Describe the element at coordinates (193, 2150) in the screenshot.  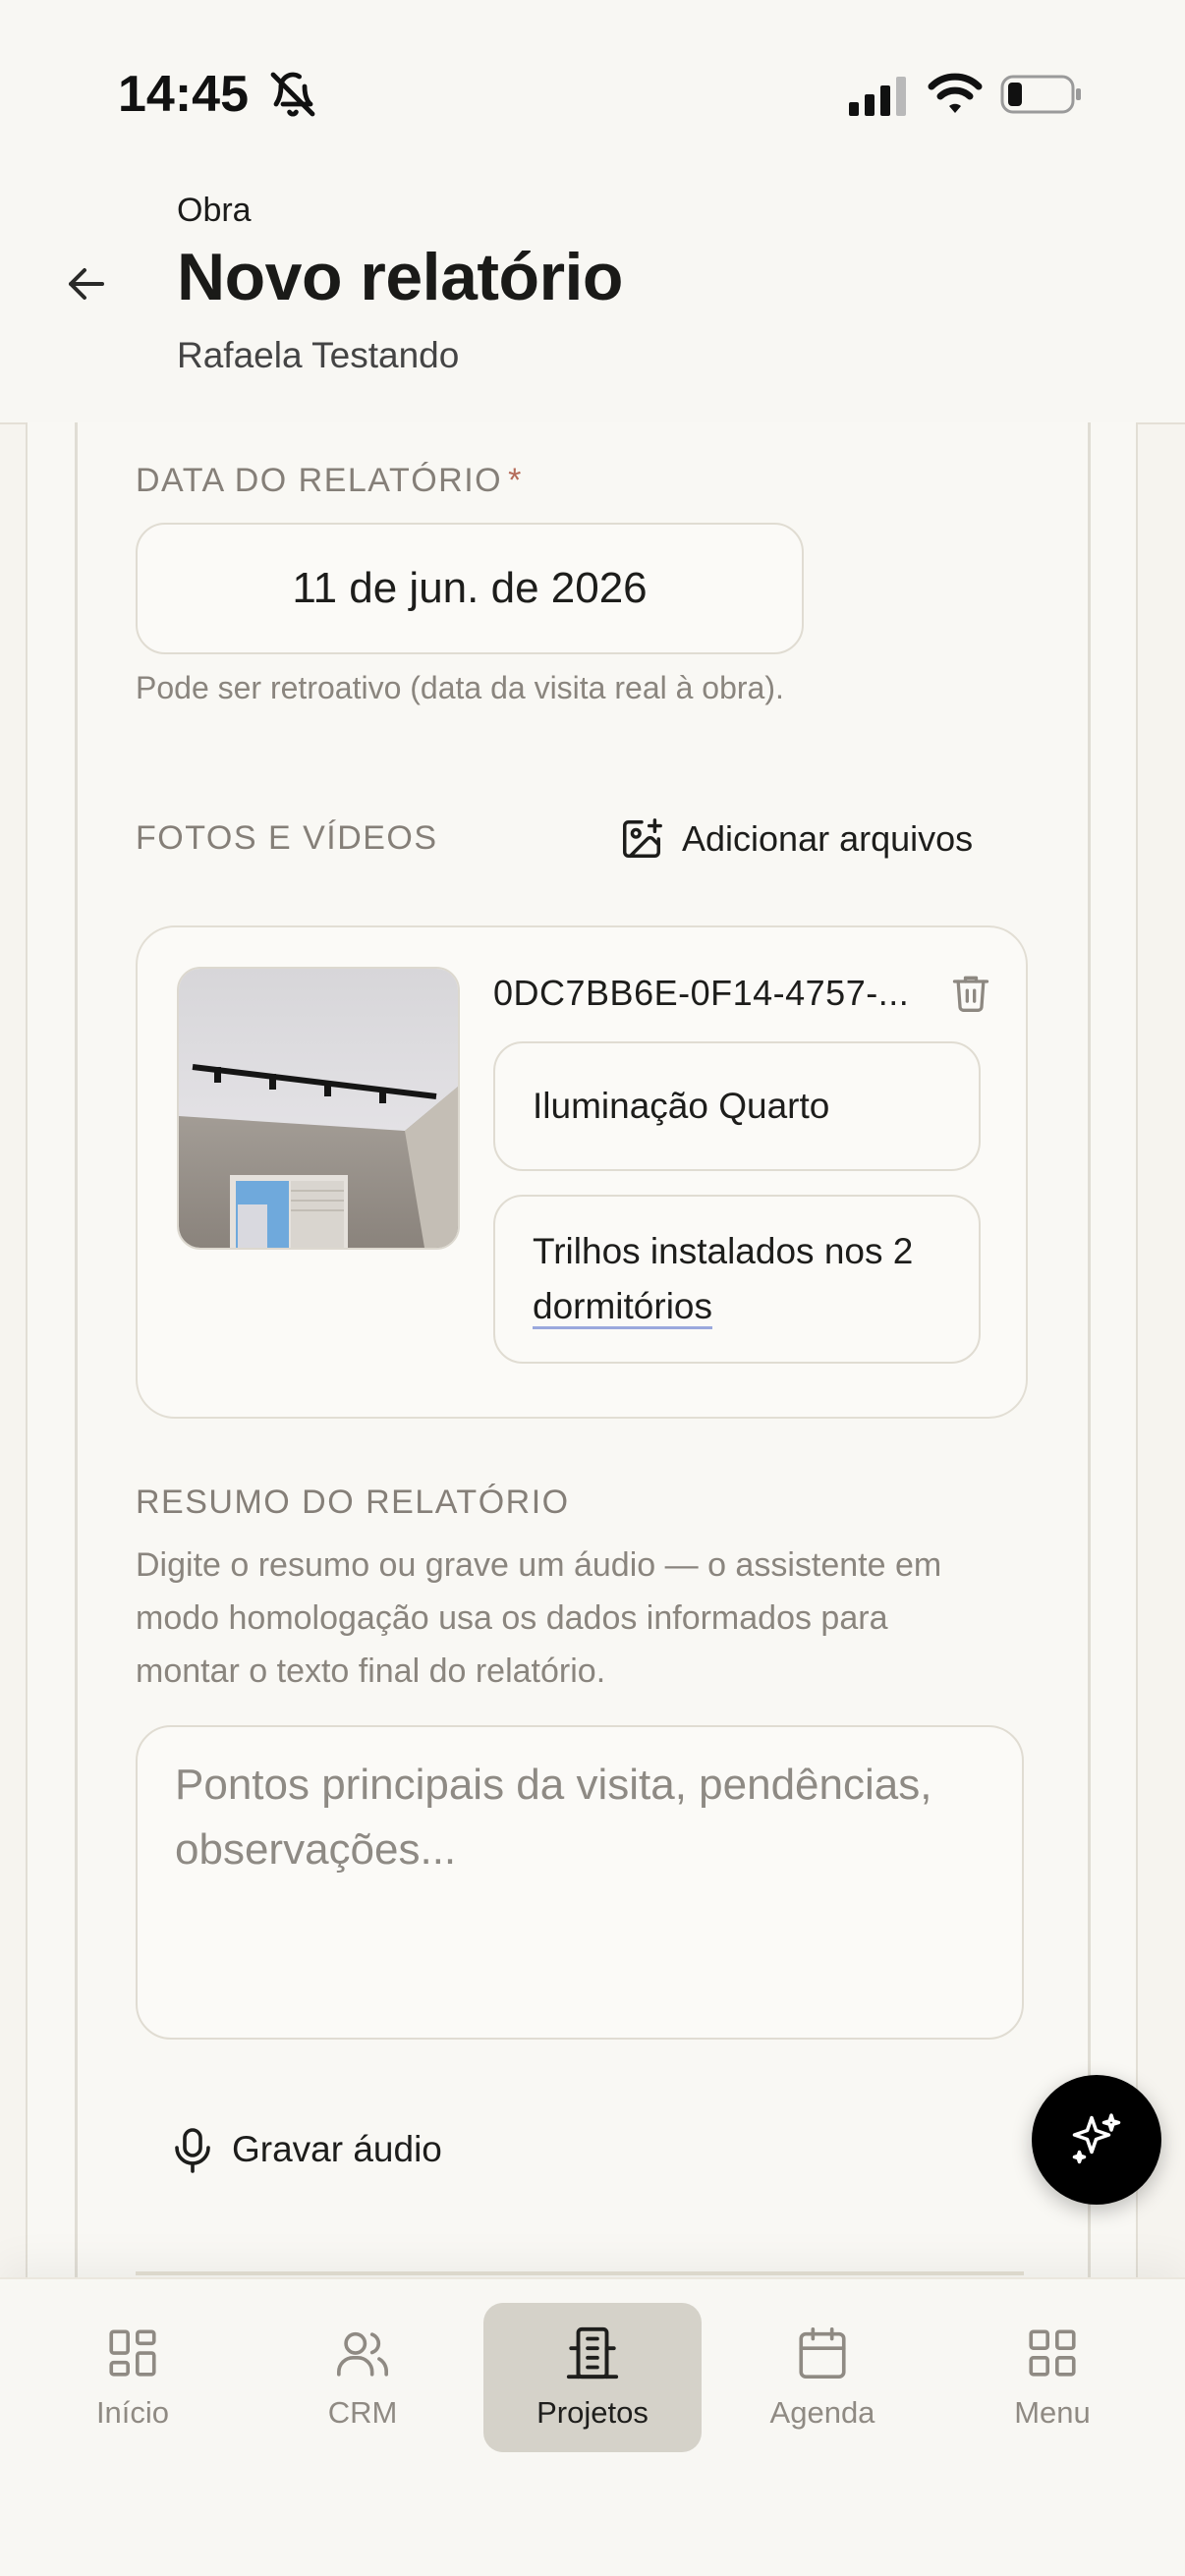
I see `microphone-icon` at that location.